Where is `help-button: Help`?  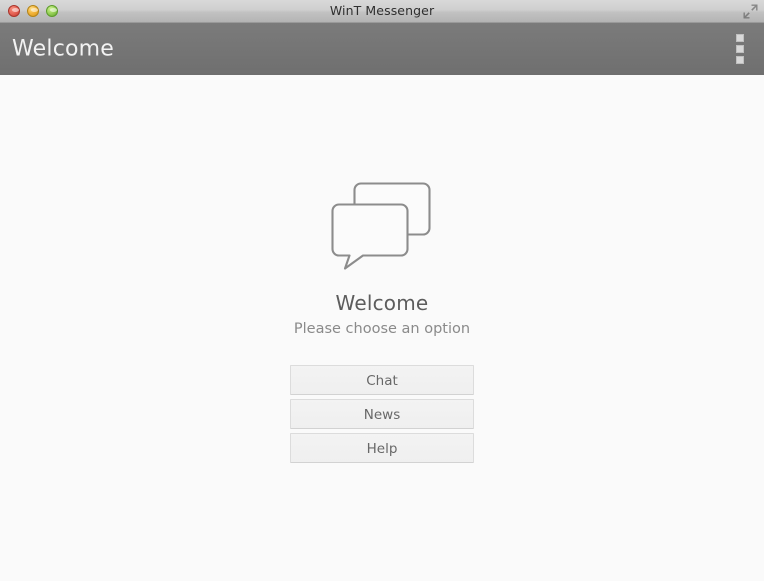
help-button: Help is located at coordinates (382, 448).